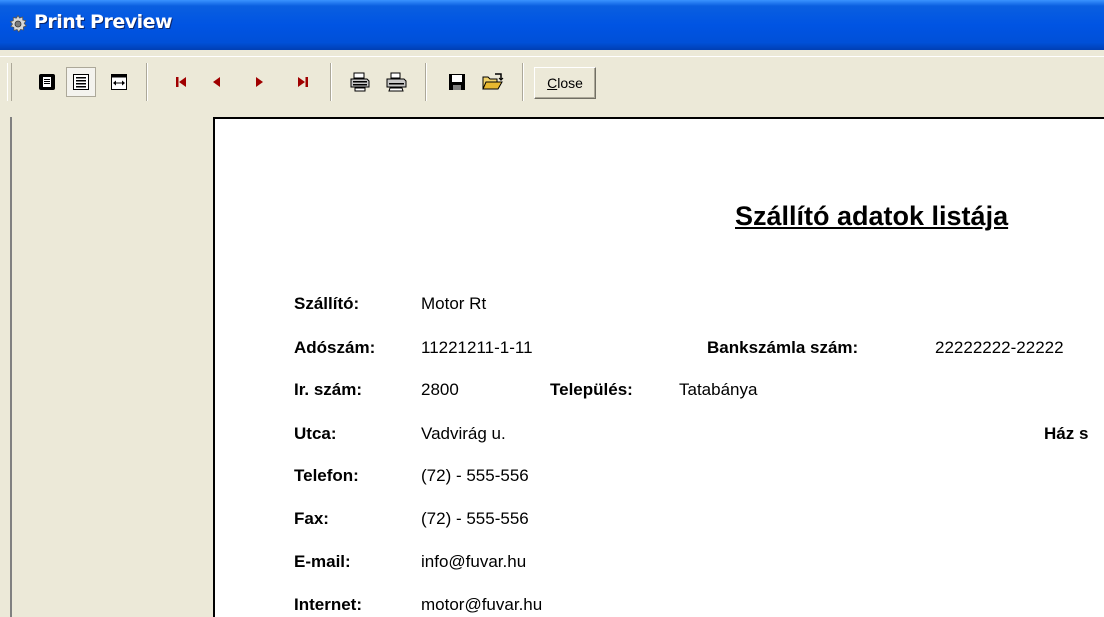  I want to click on next-page-button, so click(259, 82).